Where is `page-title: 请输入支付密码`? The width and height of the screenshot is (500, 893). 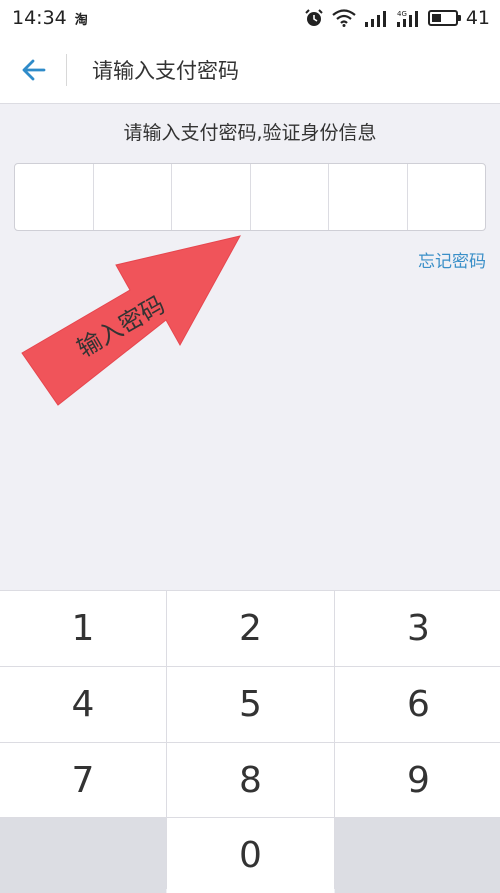
page-title: 请输入支付密码 is located at coordinates (165, 70).